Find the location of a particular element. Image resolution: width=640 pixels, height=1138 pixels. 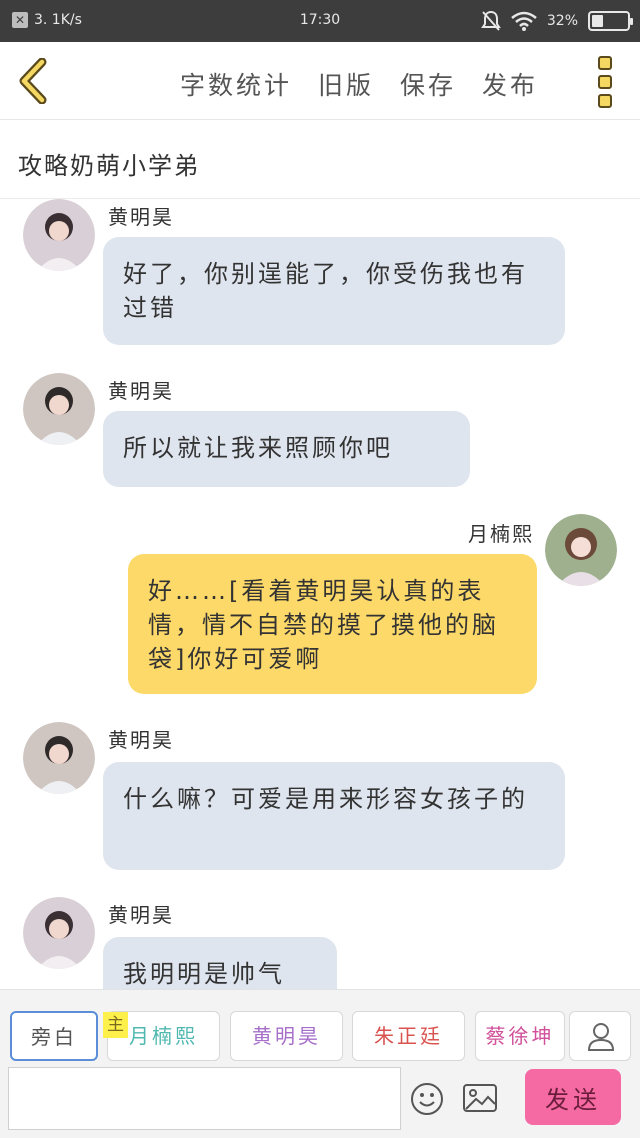

role-huangminghao-button: 黄明昊 is located at coordinates (286, 1036).